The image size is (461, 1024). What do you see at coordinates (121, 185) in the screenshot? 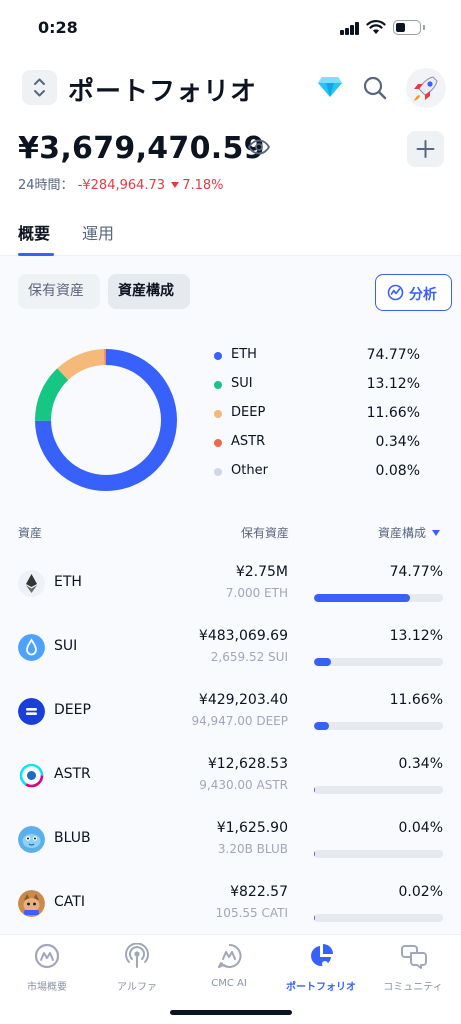
I see `change-value: -¥284,964.73` at bounding box center [121, 185].